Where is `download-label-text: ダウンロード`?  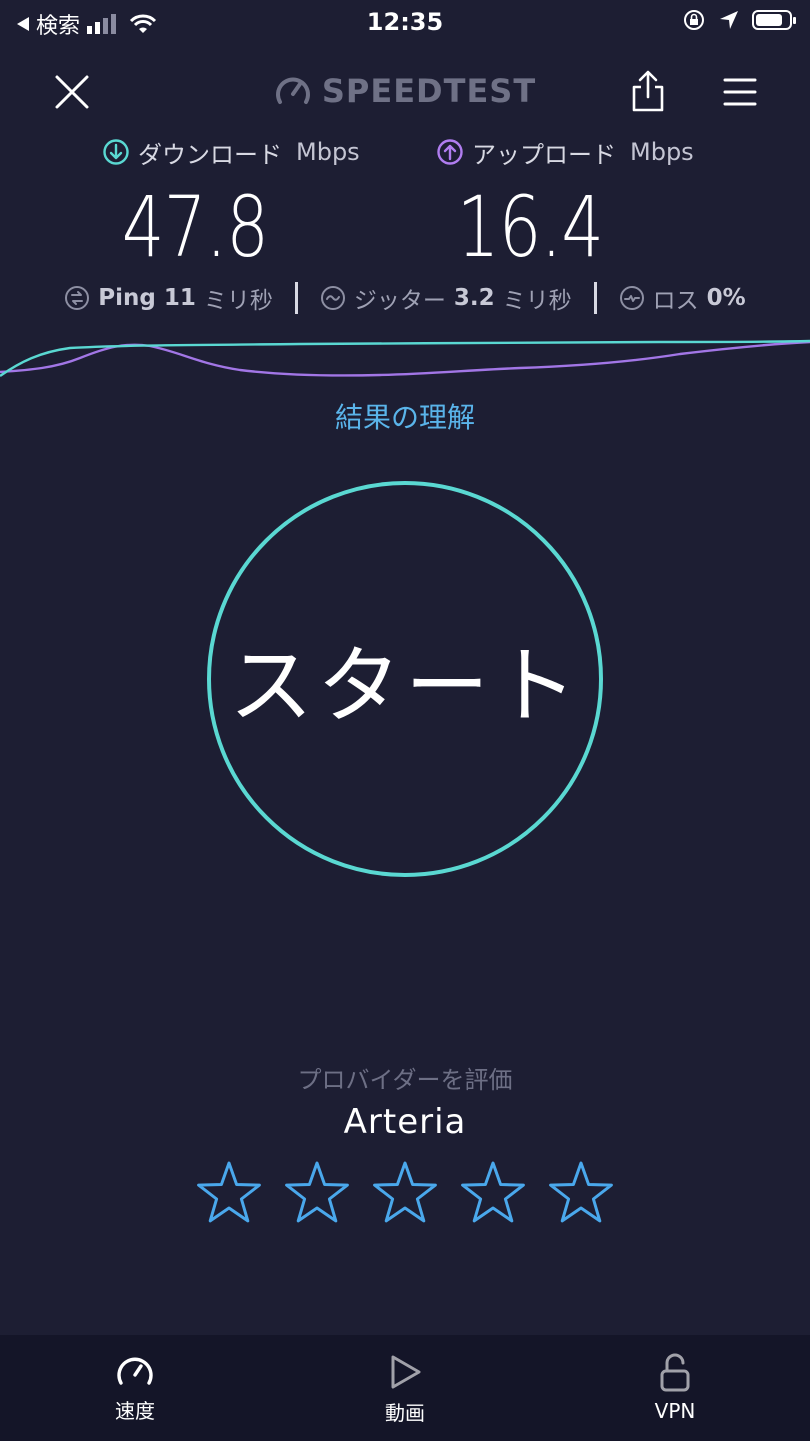
download-label-text: ダウンロード is located at coordinates (210, 154).